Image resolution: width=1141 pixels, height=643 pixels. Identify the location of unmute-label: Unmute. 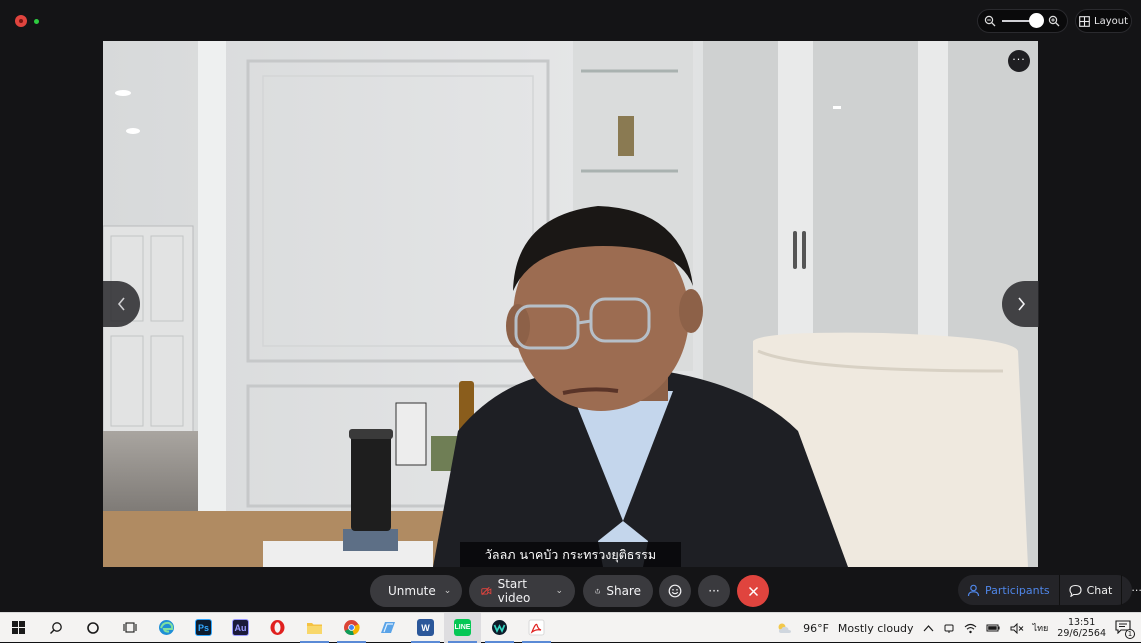
(412, 591).